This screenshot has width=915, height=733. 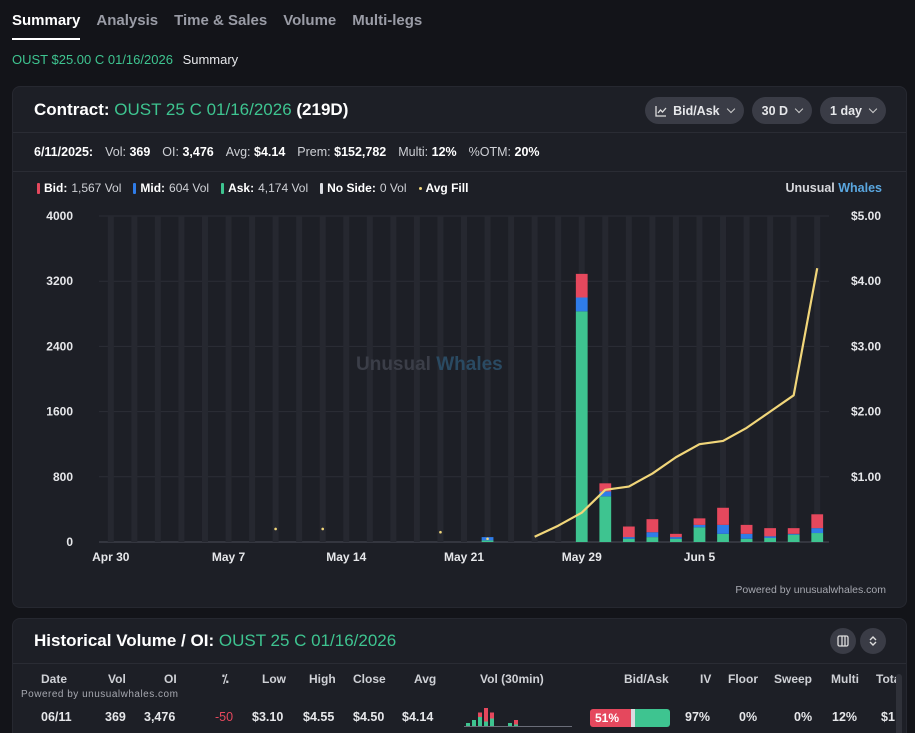 I want to click on scrollbar, so click(x=899, y=703).